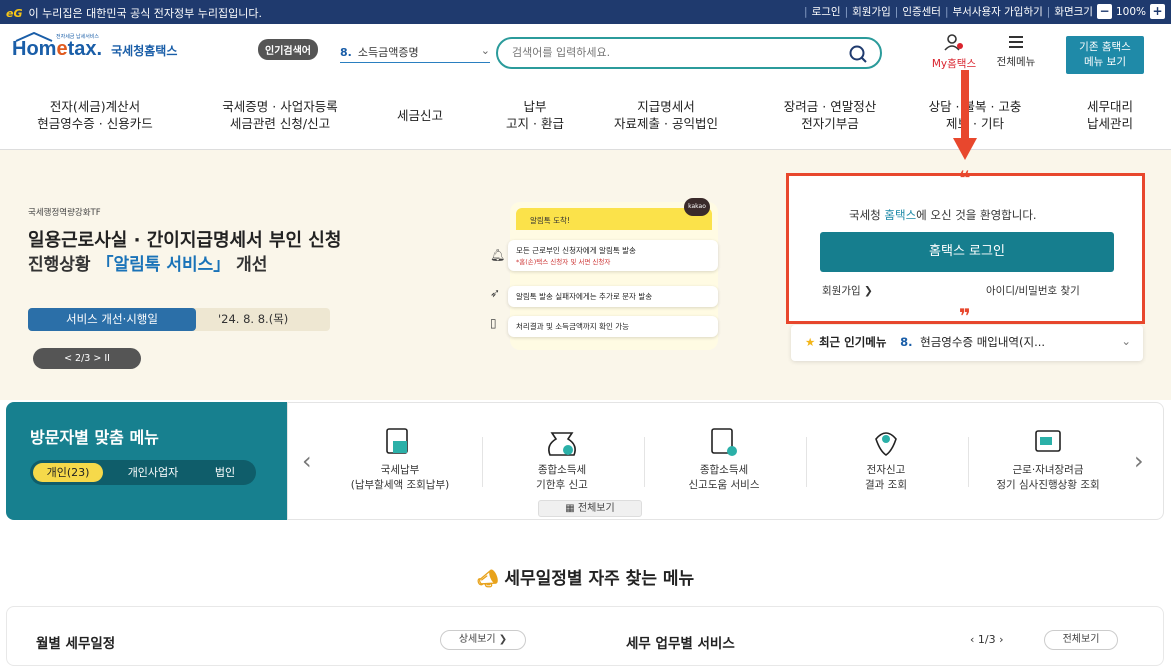  What do you see at coordinates (1016, 42) in the screenshot?
I see `menu-icon` at bounding box center [1016, 42].